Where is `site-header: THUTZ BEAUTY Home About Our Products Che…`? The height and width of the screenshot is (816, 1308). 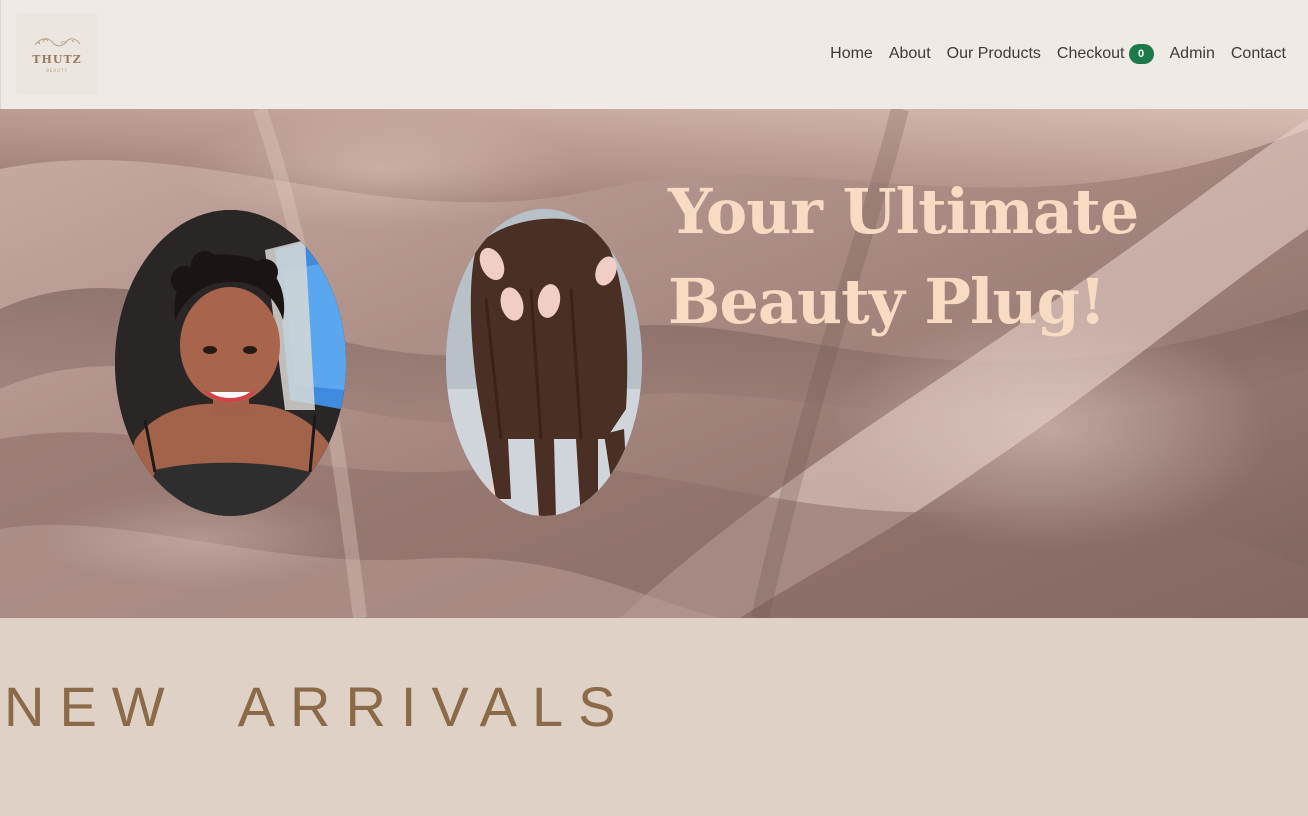 site-header: THUTZ BEAUTY Home About Our Products Che… is located at coordinates (654, 54).